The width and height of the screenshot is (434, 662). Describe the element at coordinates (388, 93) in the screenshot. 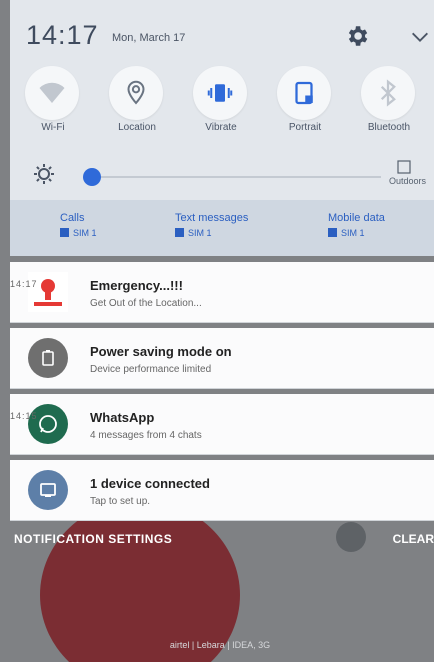

I see `bluetooth-icon` at that location.